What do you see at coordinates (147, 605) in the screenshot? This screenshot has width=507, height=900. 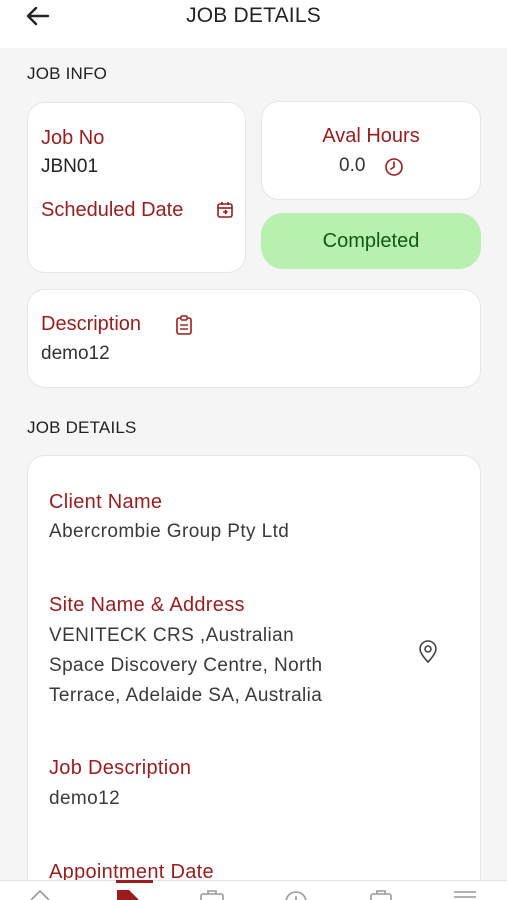 I see `site-name-address-label: Site Name & Address` at bounding box center [147, 605].